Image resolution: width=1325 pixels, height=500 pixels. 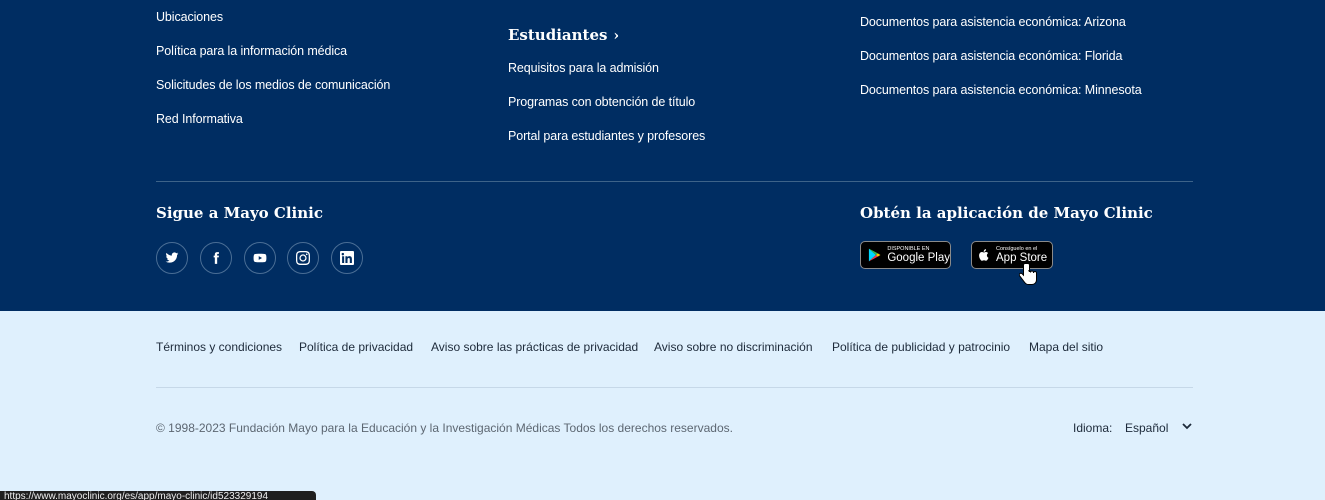 I want to click on google-play-icon, so click(x=874, y=255).